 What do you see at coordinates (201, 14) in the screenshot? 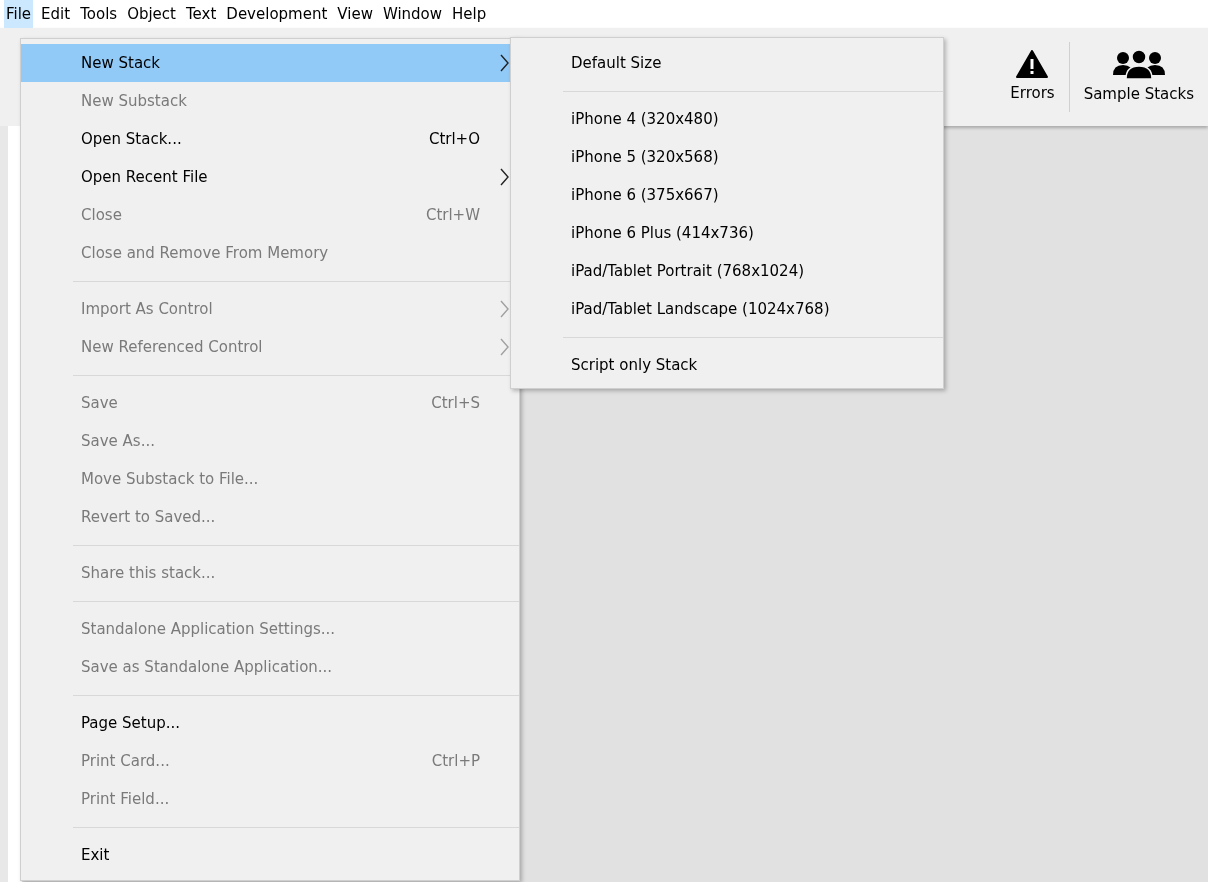
I see `menu-bar-item: Text` at bounding box center [201, 14].